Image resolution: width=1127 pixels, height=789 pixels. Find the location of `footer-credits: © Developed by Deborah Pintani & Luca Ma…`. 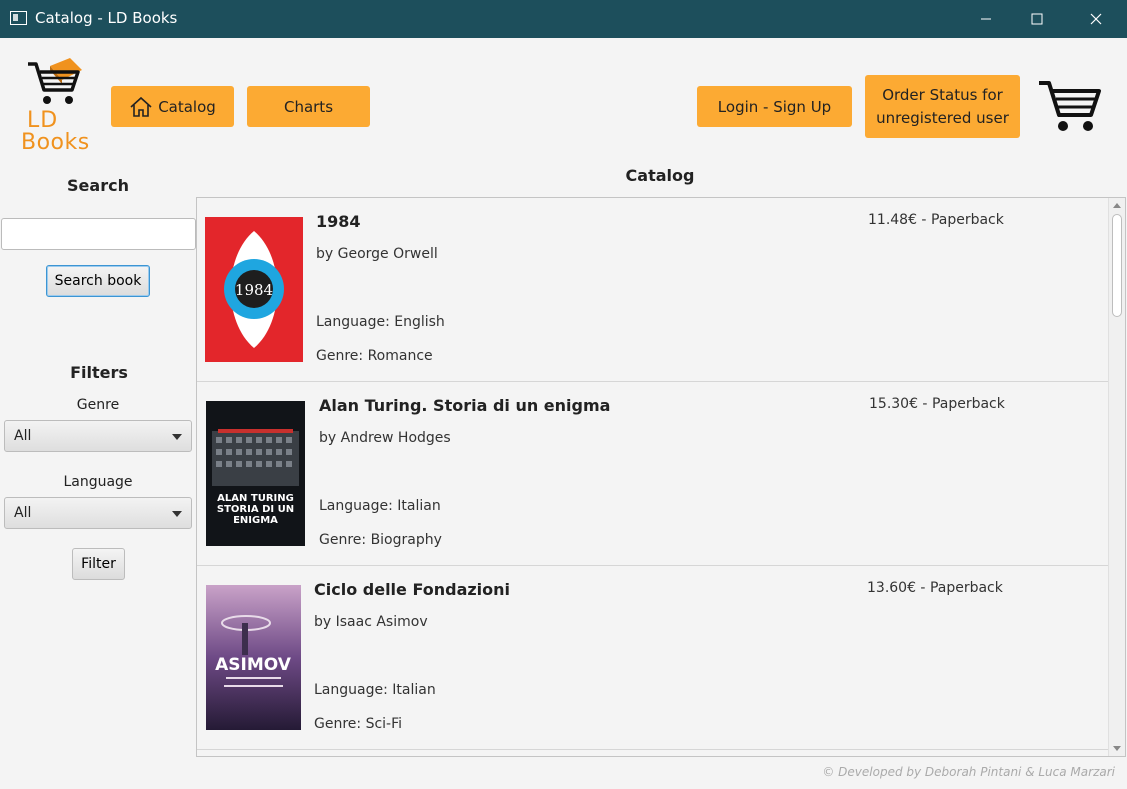

footer-credits: © Developed by Deborah Pintani & Luca Ma… is located at coordinates (968, 772).